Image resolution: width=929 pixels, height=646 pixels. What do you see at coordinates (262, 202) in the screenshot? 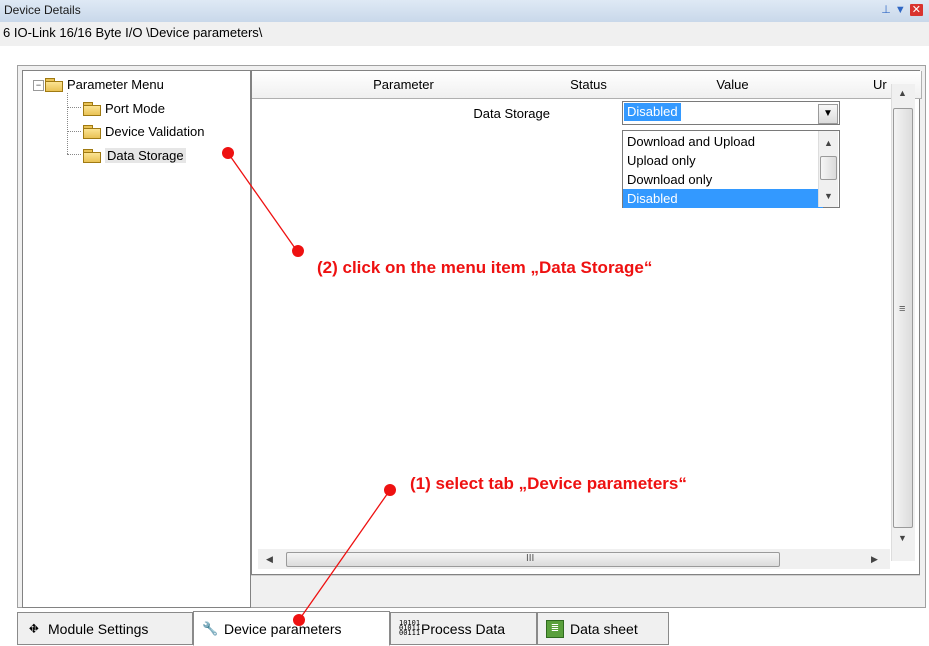
I see `annotation-line-step2` at bounding box center [262, 202].